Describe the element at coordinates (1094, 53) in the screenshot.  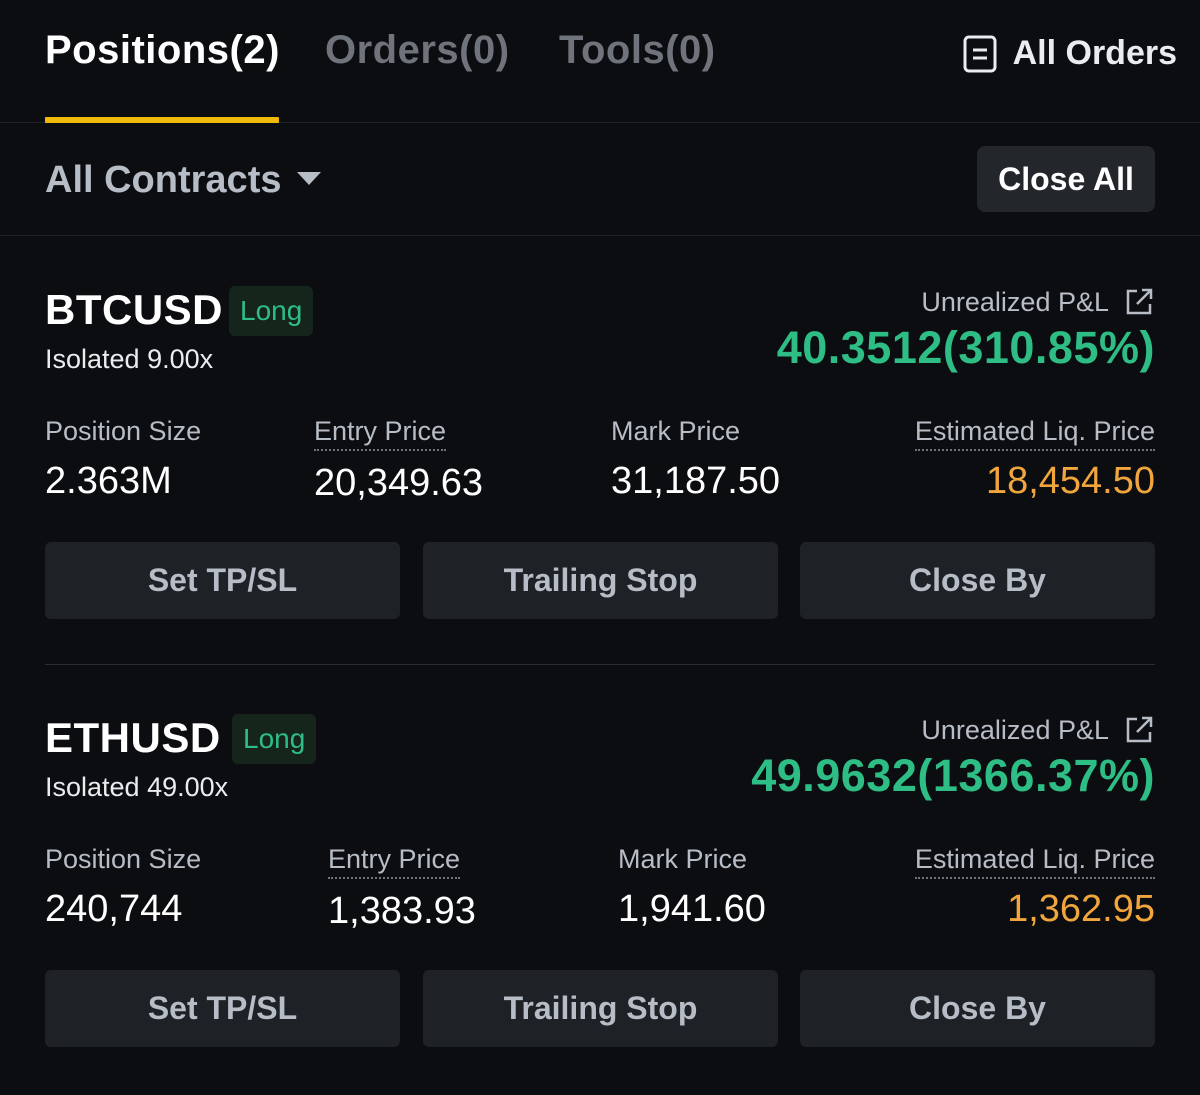
I see `all-orders-label: All Orders` at that location.